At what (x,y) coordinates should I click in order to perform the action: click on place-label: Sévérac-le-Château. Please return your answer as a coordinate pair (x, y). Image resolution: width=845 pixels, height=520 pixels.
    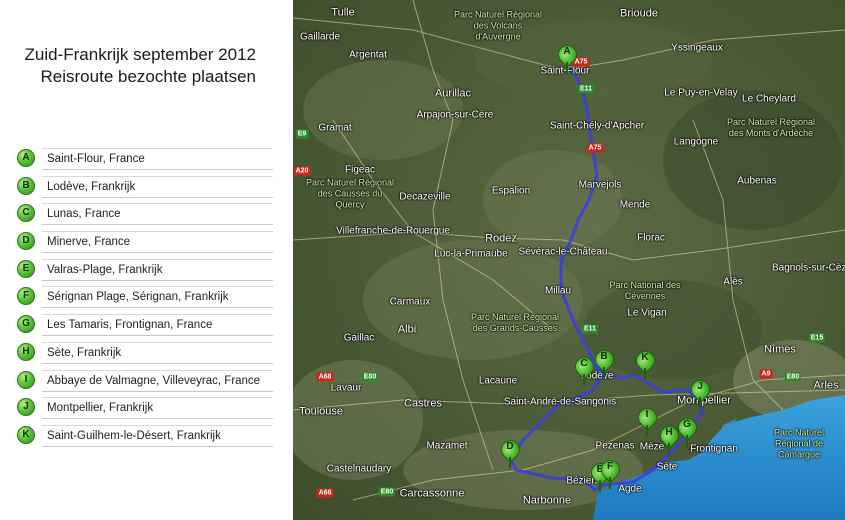
    Looking at the image, I should click on (563, 252).